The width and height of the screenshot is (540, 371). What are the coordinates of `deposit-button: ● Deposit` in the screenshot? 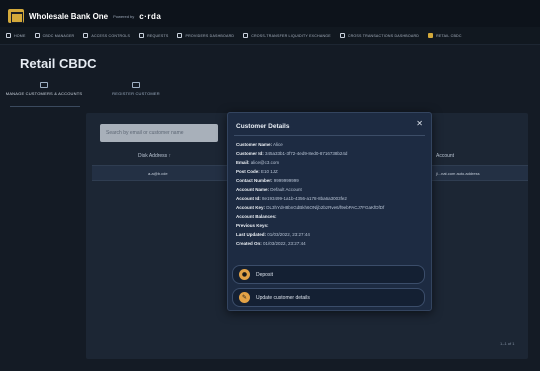 It's located at (328, 274).